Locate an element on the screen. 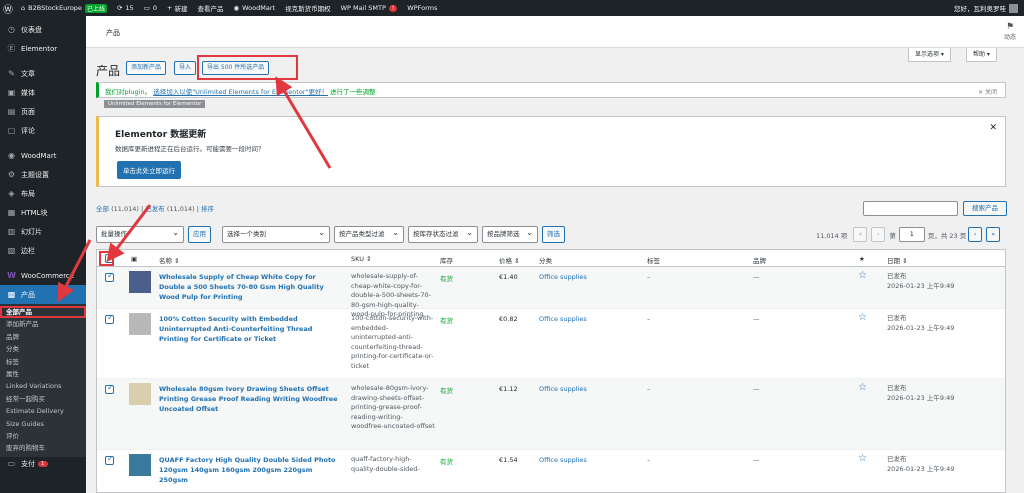 The height and width of the screenshot is (493, 1024). sidebar-item-woodmart: ◉ WoodMart is located at coordinates (43, 155).